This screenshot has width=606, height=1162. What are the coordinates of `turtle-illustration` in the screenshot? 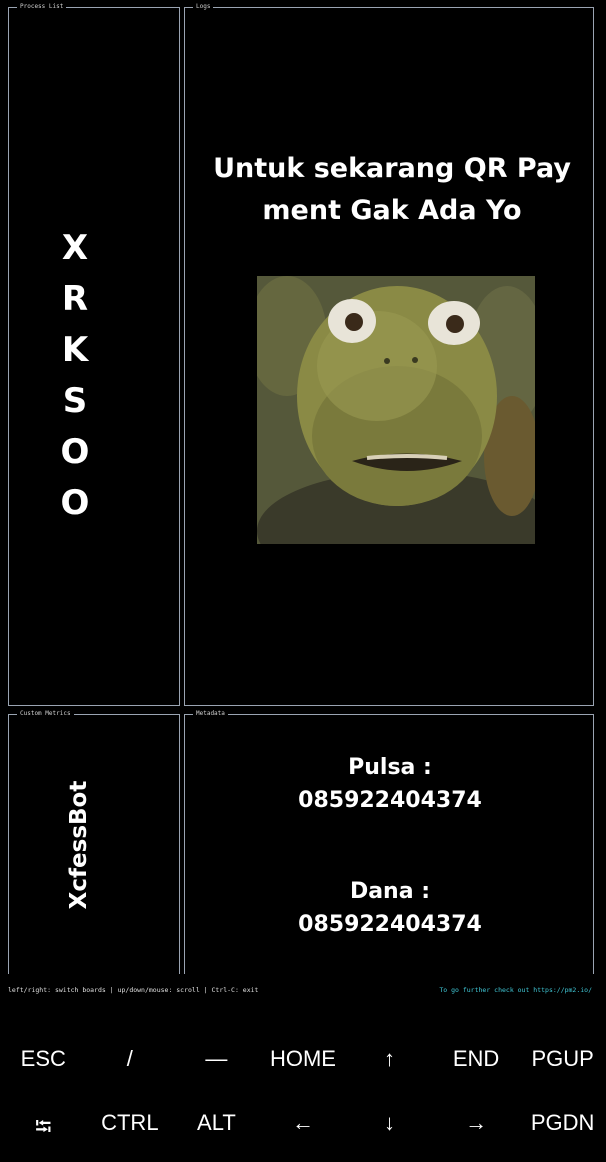 It's located at (396, 410).